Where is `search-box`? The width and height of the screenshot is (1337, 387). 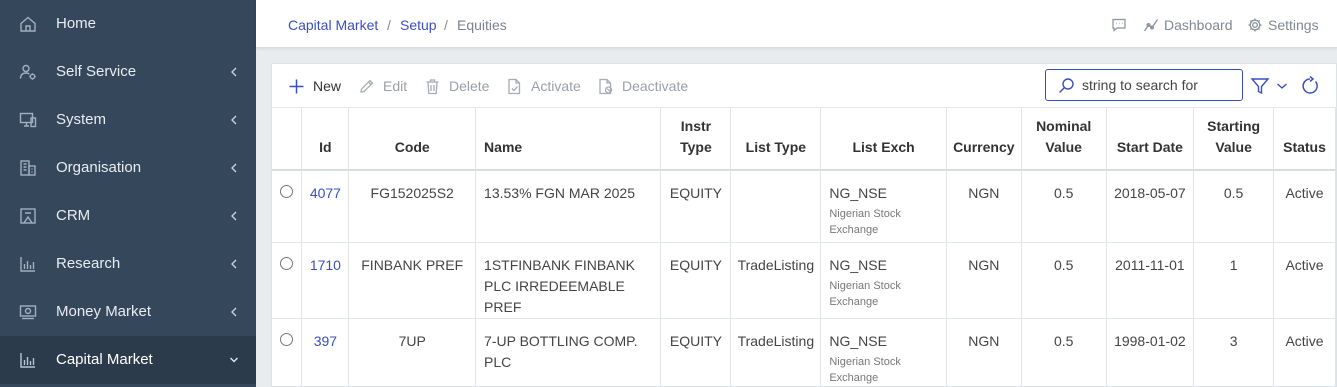
search-box is located at coordinates (1144, 85).